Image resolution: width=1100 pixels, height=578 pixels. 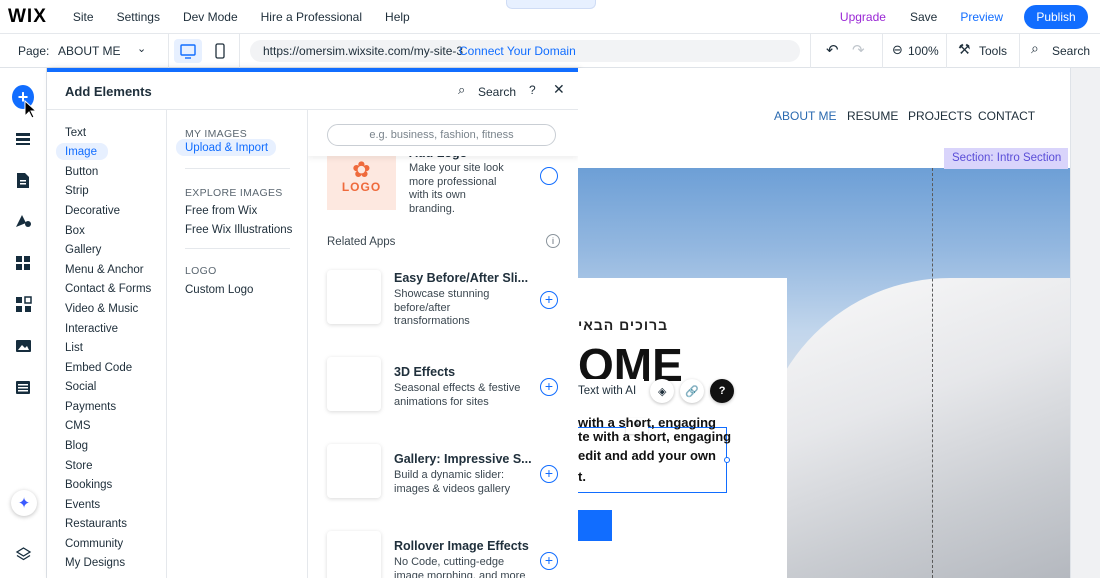 I want to click on save-button: Save, so click(x=923, y=17).